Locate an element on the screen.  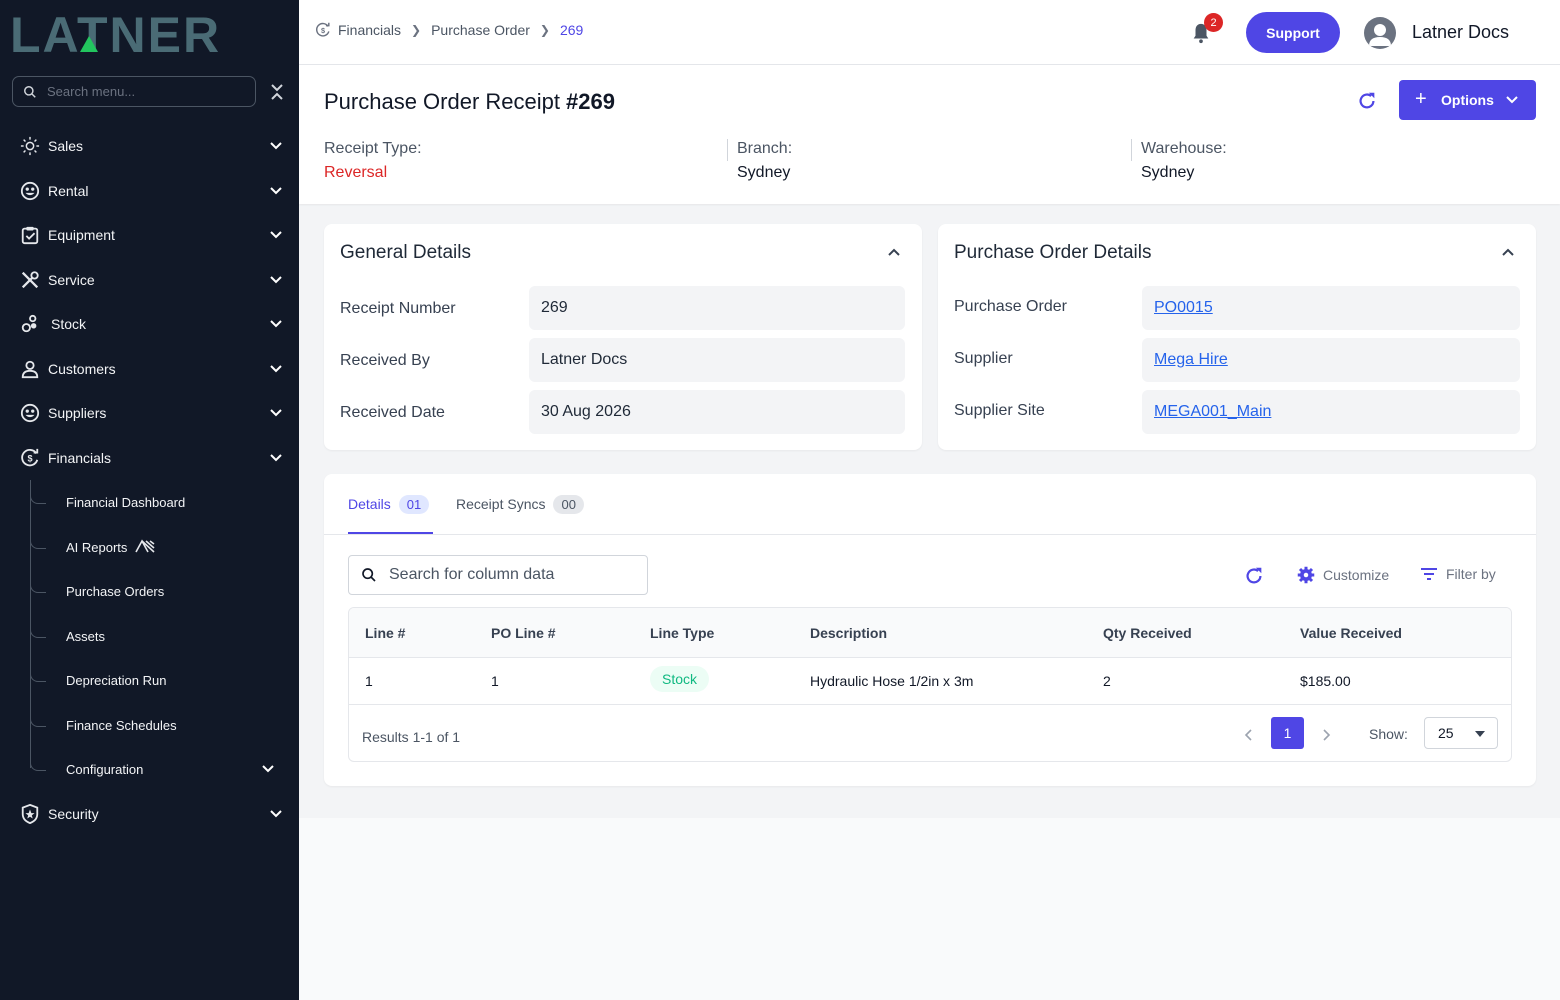
supplier-link: Mega Hire is located at coordinates (1191, 360).